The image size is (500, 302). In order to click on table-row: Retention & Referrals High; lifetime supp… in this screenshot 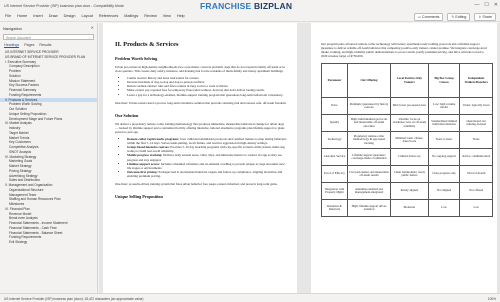, I will do `click(407, 208)`.